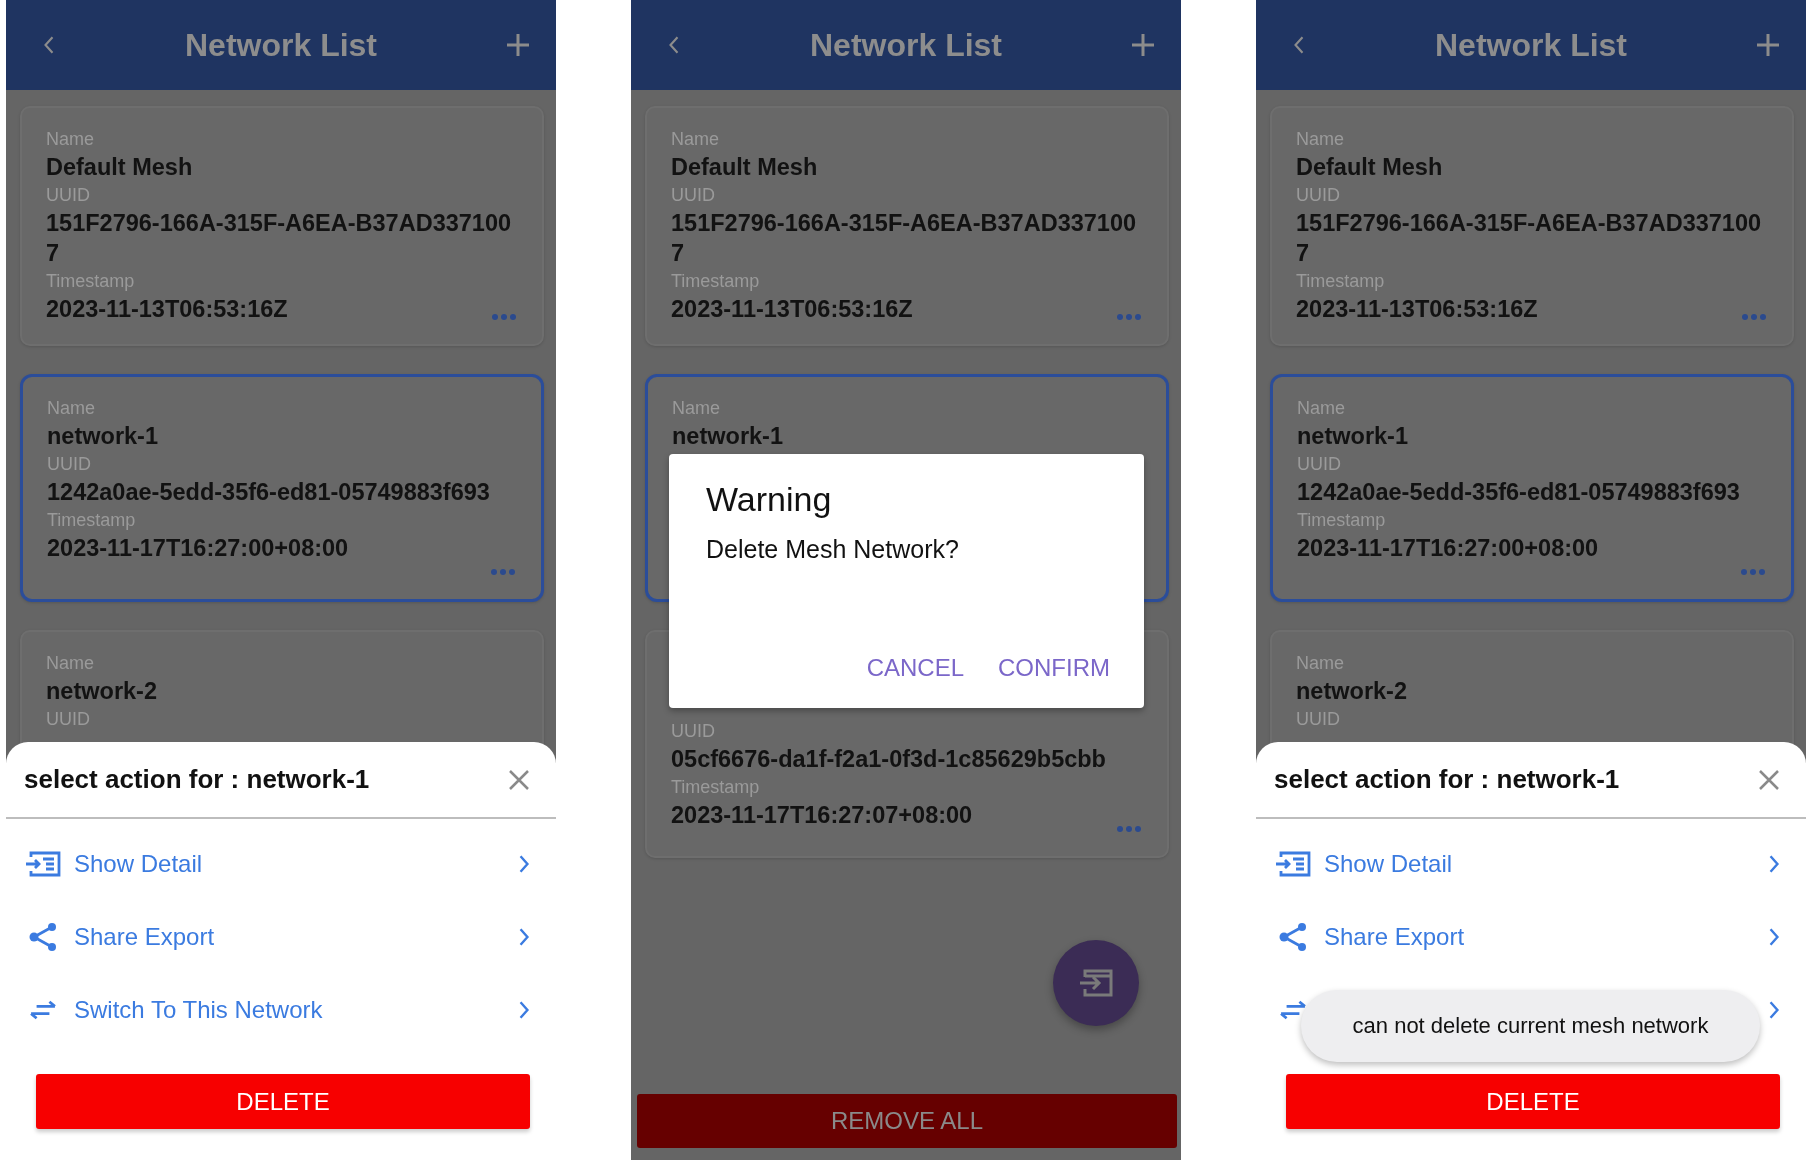 The width and height of the screenshot is (1812, 1160). What do you see at coordinates (832, 549) in the screenshot?
I see `dialog-message: Delete Mesh Network?` at bounding box center [832, 549].